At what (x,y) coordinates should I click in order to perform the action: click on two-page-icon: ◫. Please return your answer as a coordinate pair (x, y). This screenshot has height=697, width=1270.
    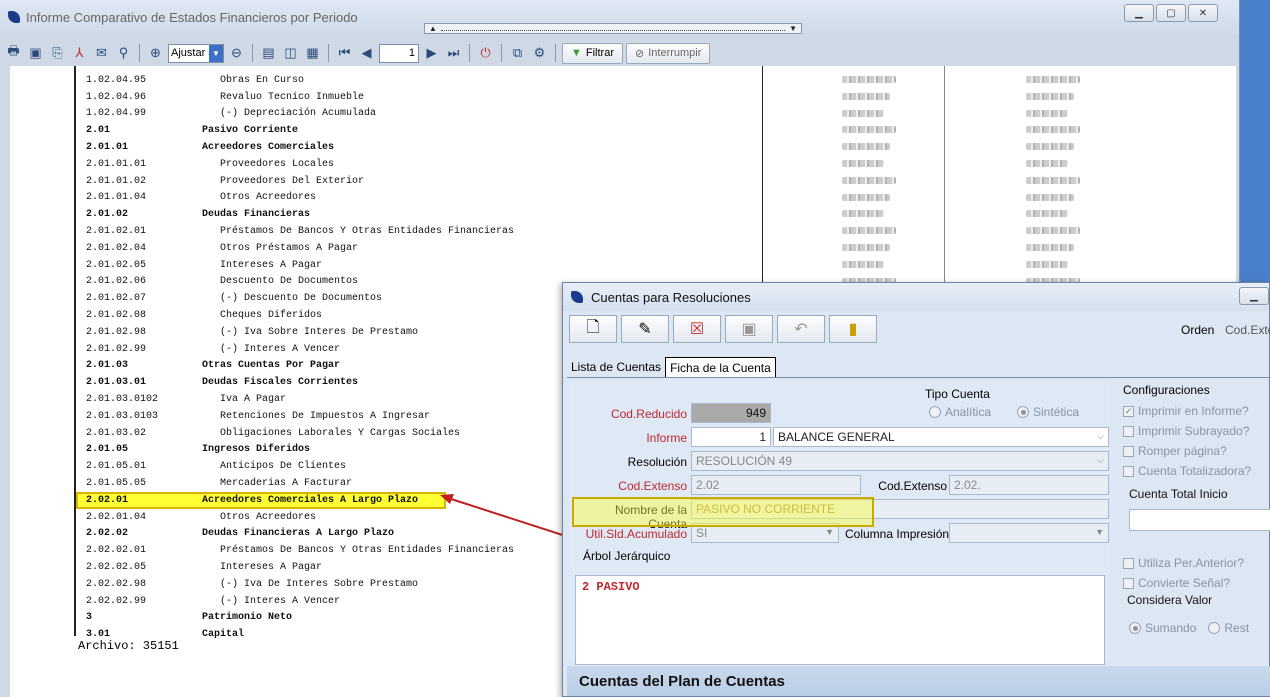
    Looking at the image, I should click on (290, 53).